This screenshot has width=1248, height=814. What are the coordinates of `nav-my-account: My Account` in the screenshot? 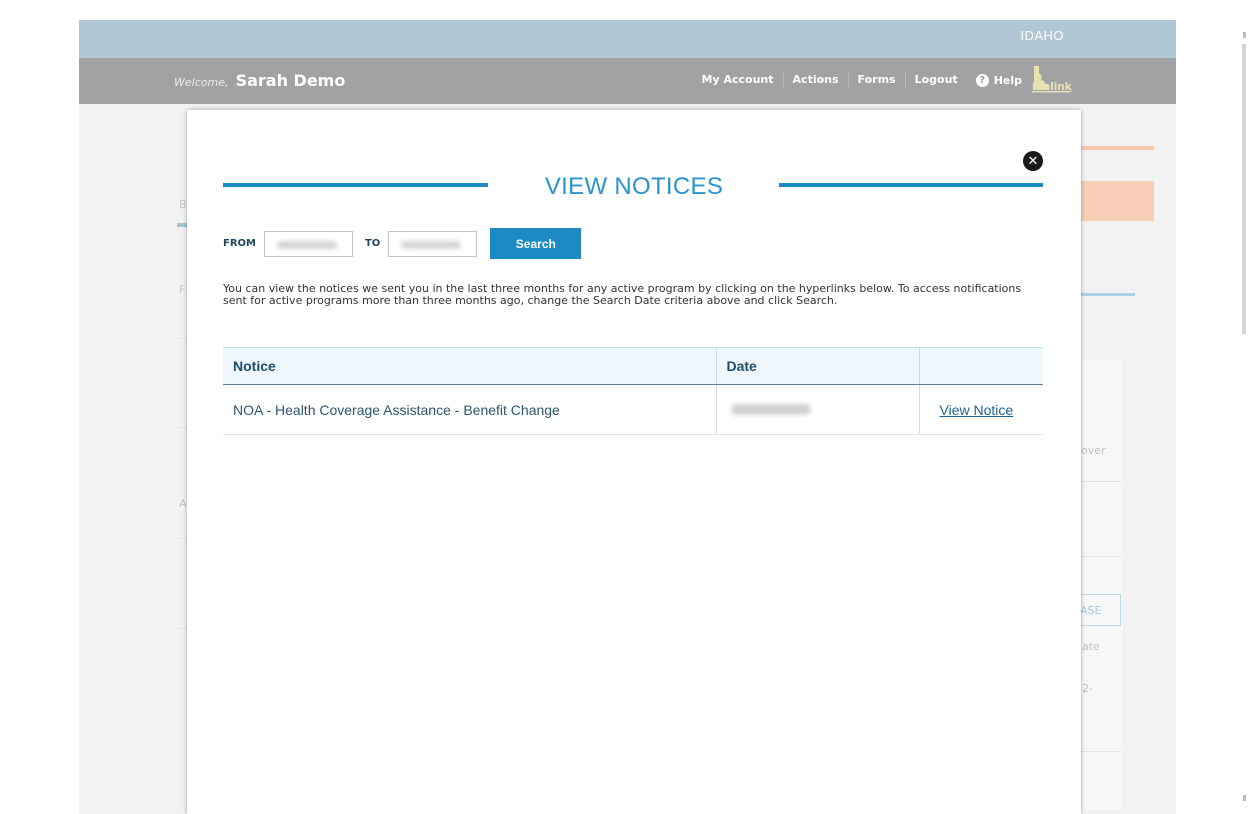 It's located at (738, 80).